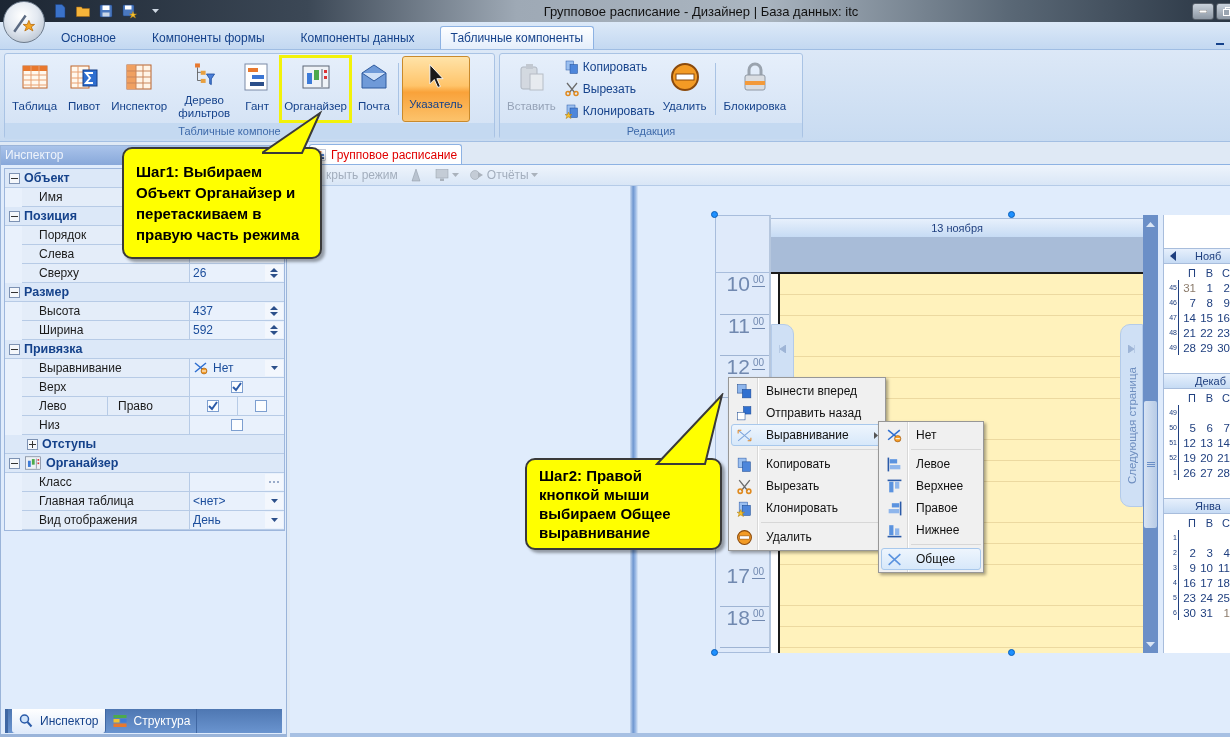 This screenshot has width=1230, height=737. What do you see at coordinates (738, 617) in the screenshot?
I see `hour-label: 18` at bounding box center [738, 617].